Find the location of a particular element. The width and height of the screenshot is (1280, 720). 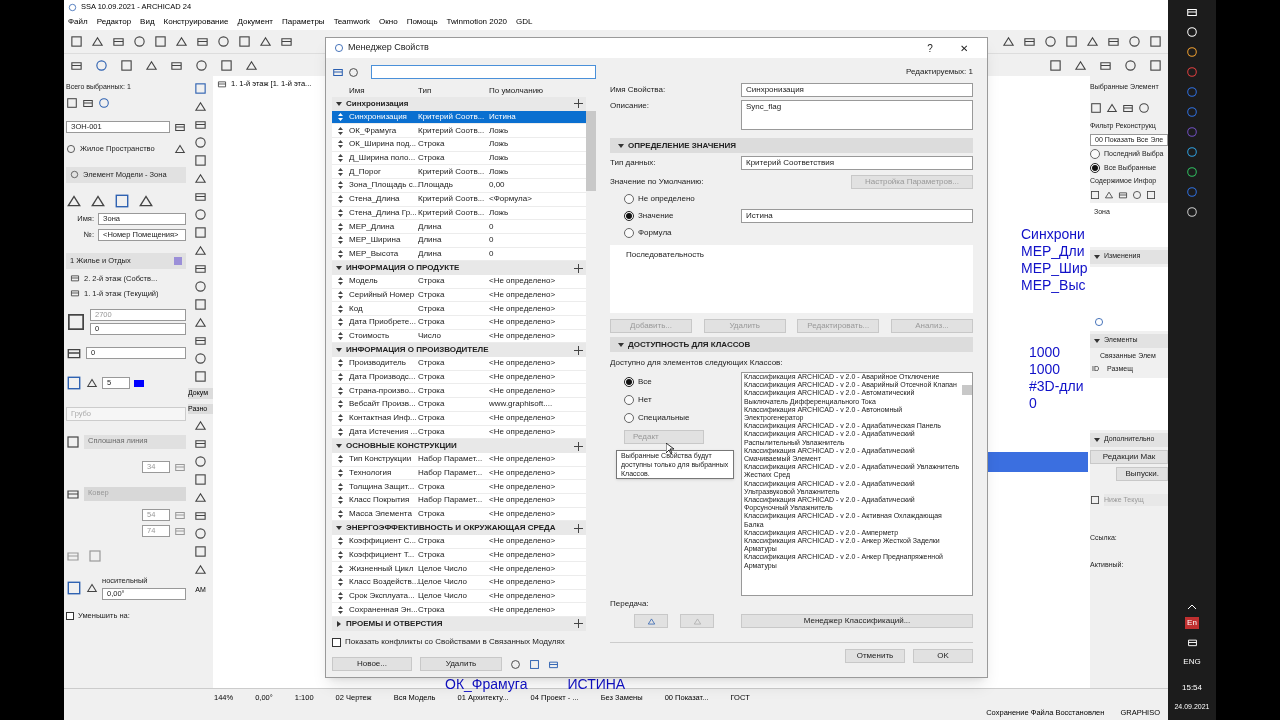

group-header: ЭНЕРГОЭФФЕКТИВНОСТЬ И ОКРУЖАЮЩАЯ СРЕДА is located at coordinates (459, 528).